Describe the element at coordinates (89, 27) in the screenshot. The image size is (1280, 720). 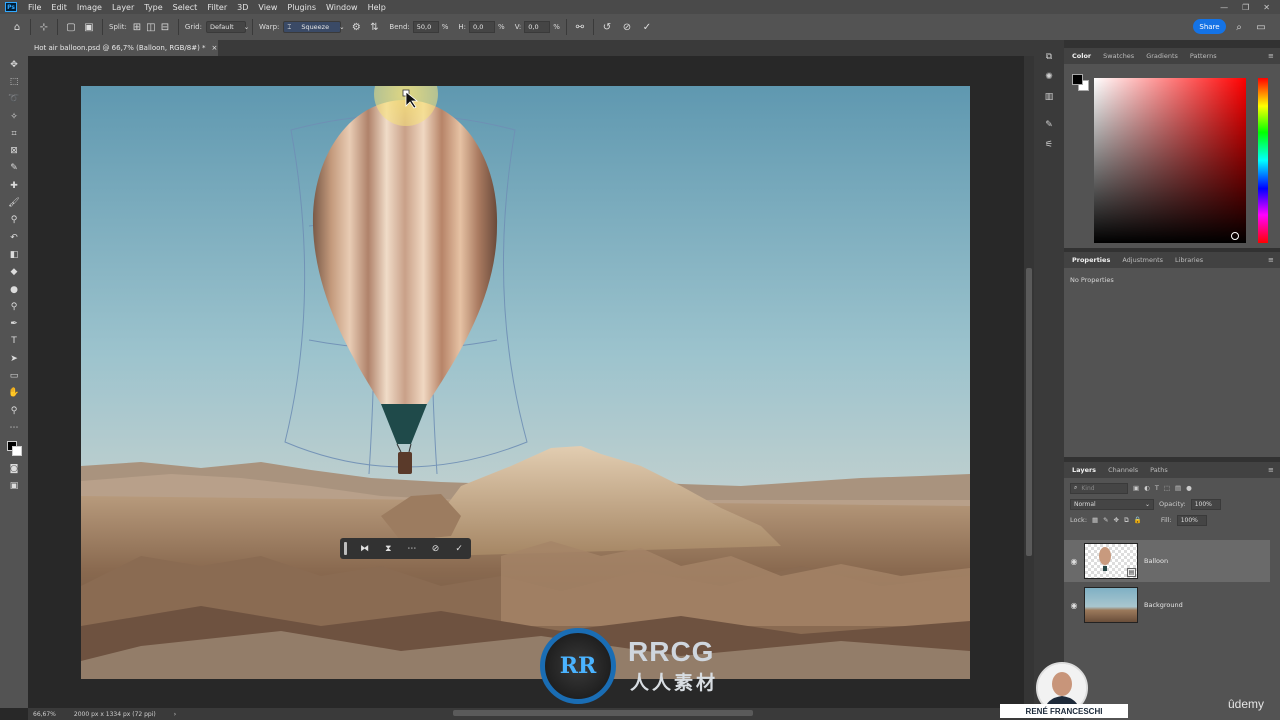
I see `reference-point-toggle-icon: ▣` at that location.